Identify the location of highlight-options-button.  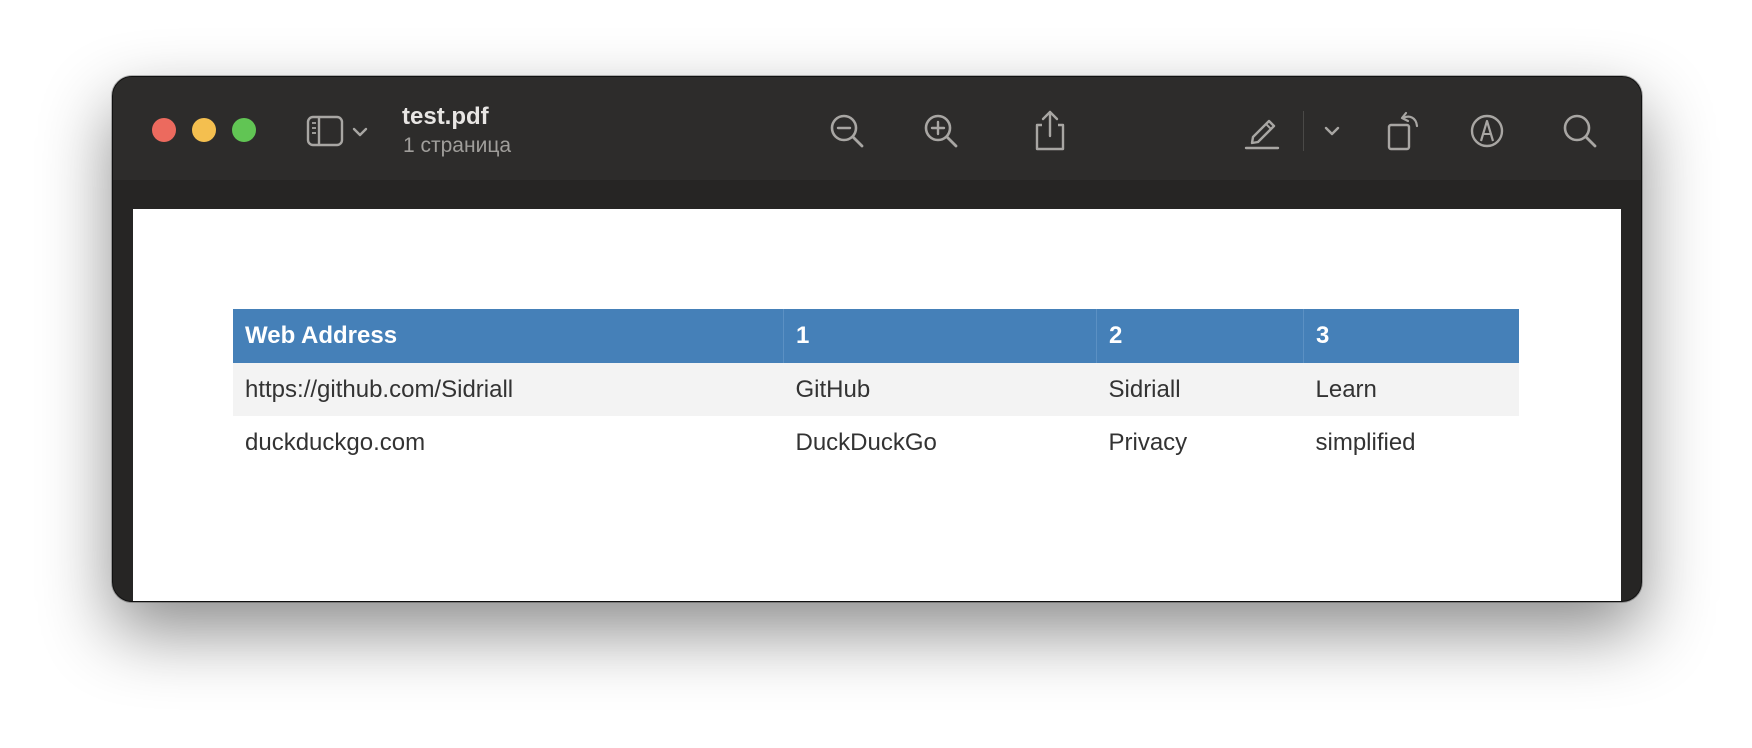
(1332, 131).